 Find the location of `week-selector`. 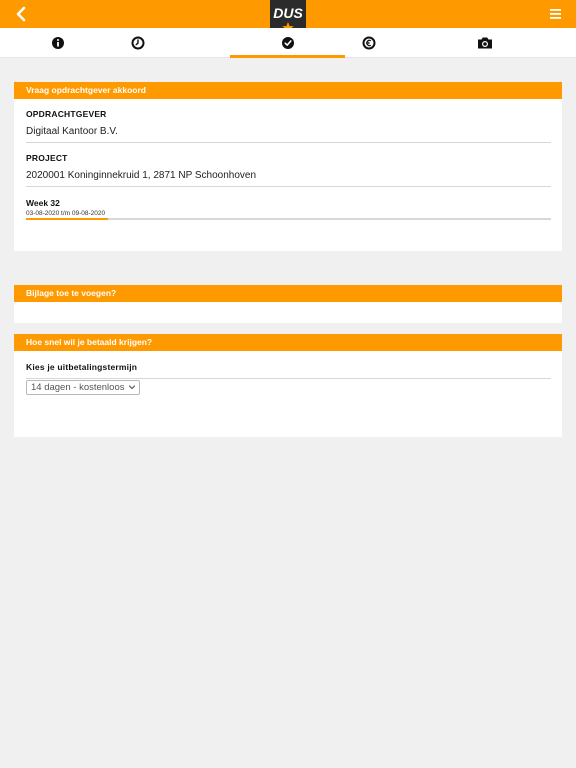

week-selector is located at coordinates (288, 219).